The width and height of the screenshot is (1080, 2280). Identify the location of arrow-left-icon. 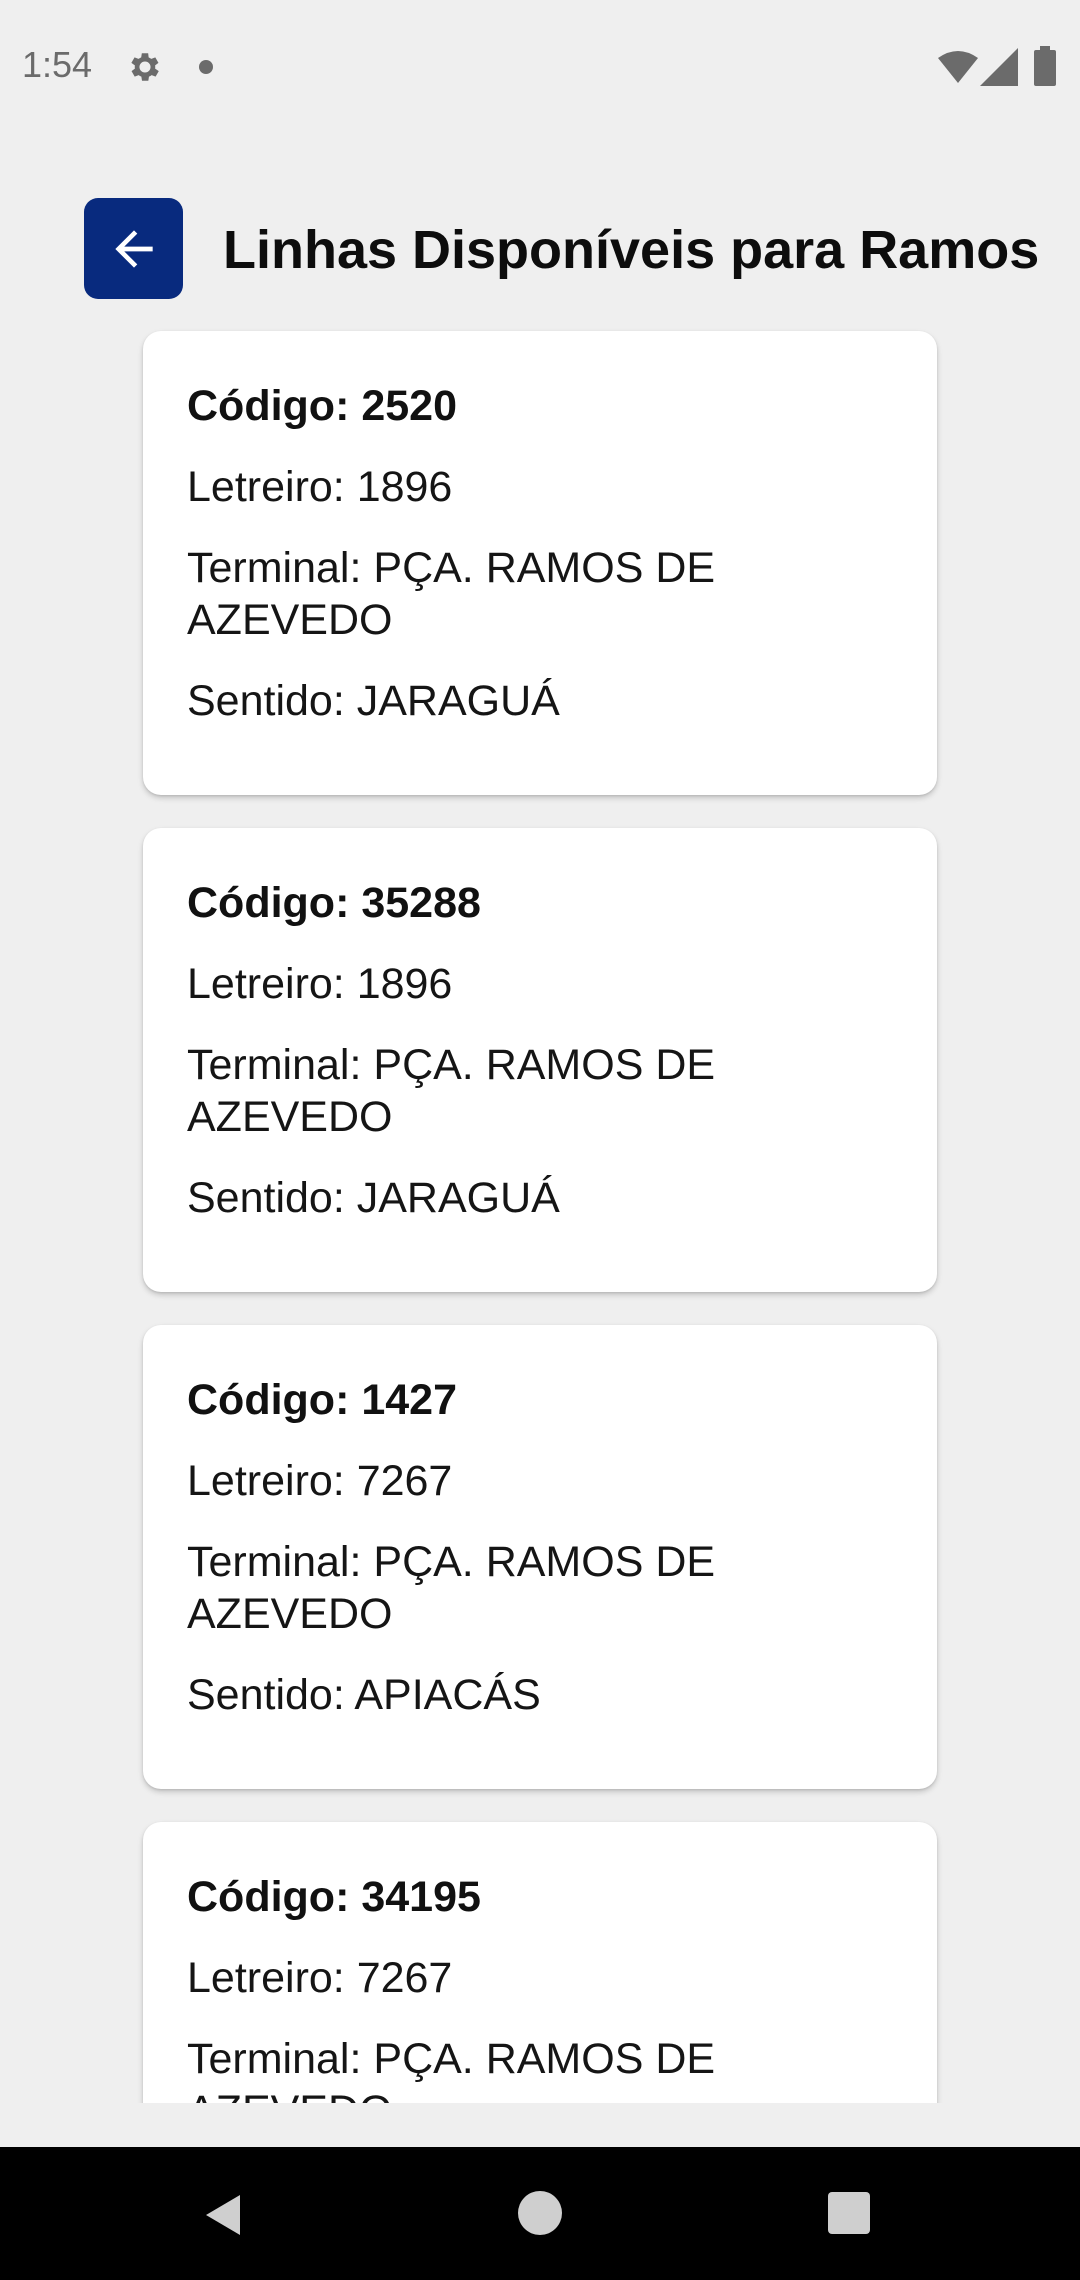
(133, 248).